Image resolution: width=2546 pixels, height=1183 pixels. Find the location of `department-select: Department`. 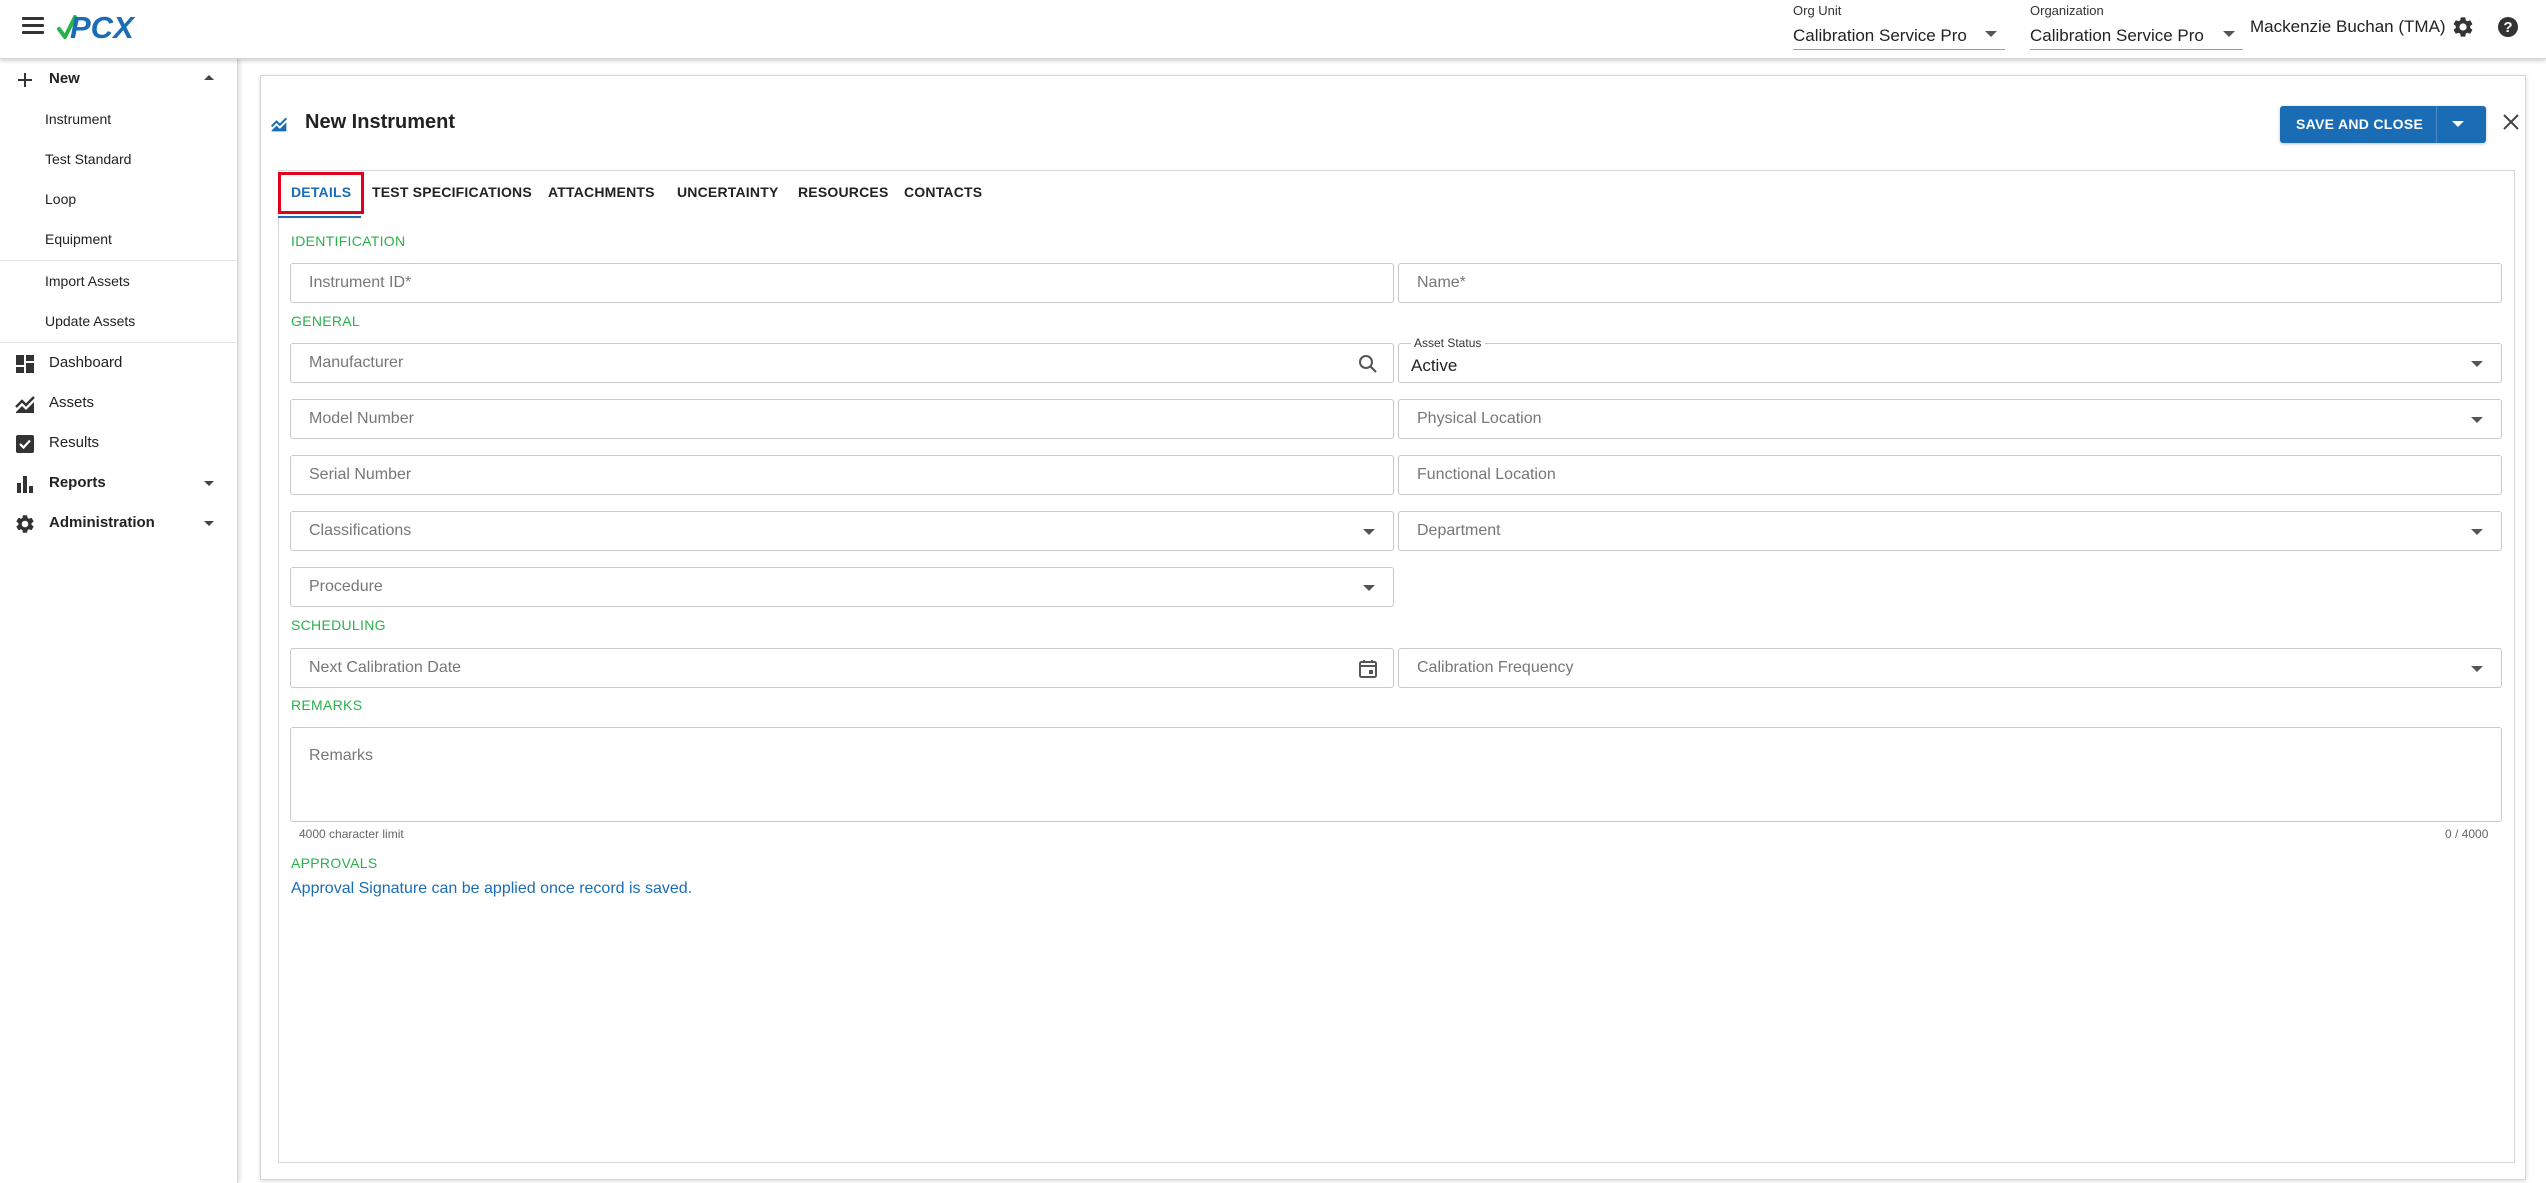

department-select: Department is located at coordinates (1950, 531).